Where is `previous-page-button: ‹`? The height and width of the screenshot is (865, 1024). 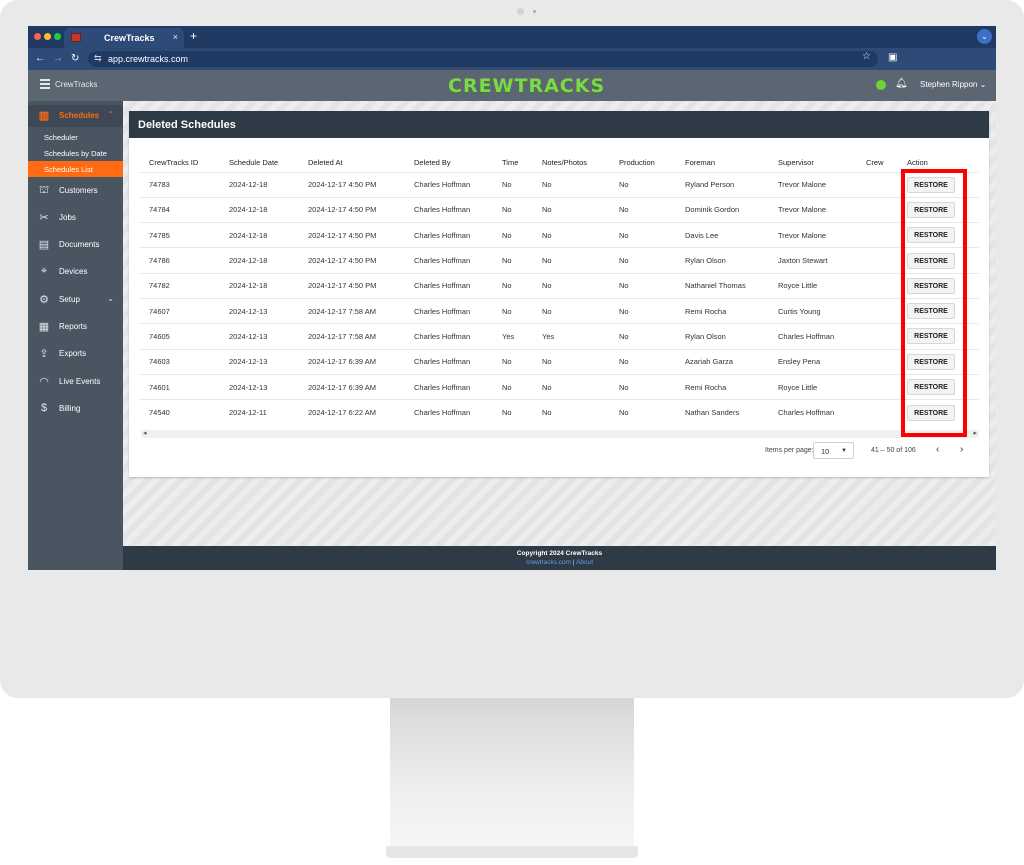 previous-page-button: ‹ is located at coordinates (937, 449).